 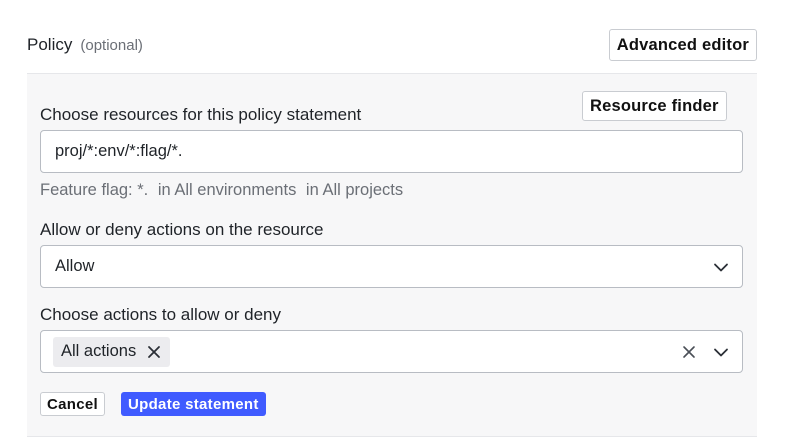 What do you see at coordinates (72, 404) in the screenshot?
I see `cancel-button: Cancel` at bounding box center [72, 404].